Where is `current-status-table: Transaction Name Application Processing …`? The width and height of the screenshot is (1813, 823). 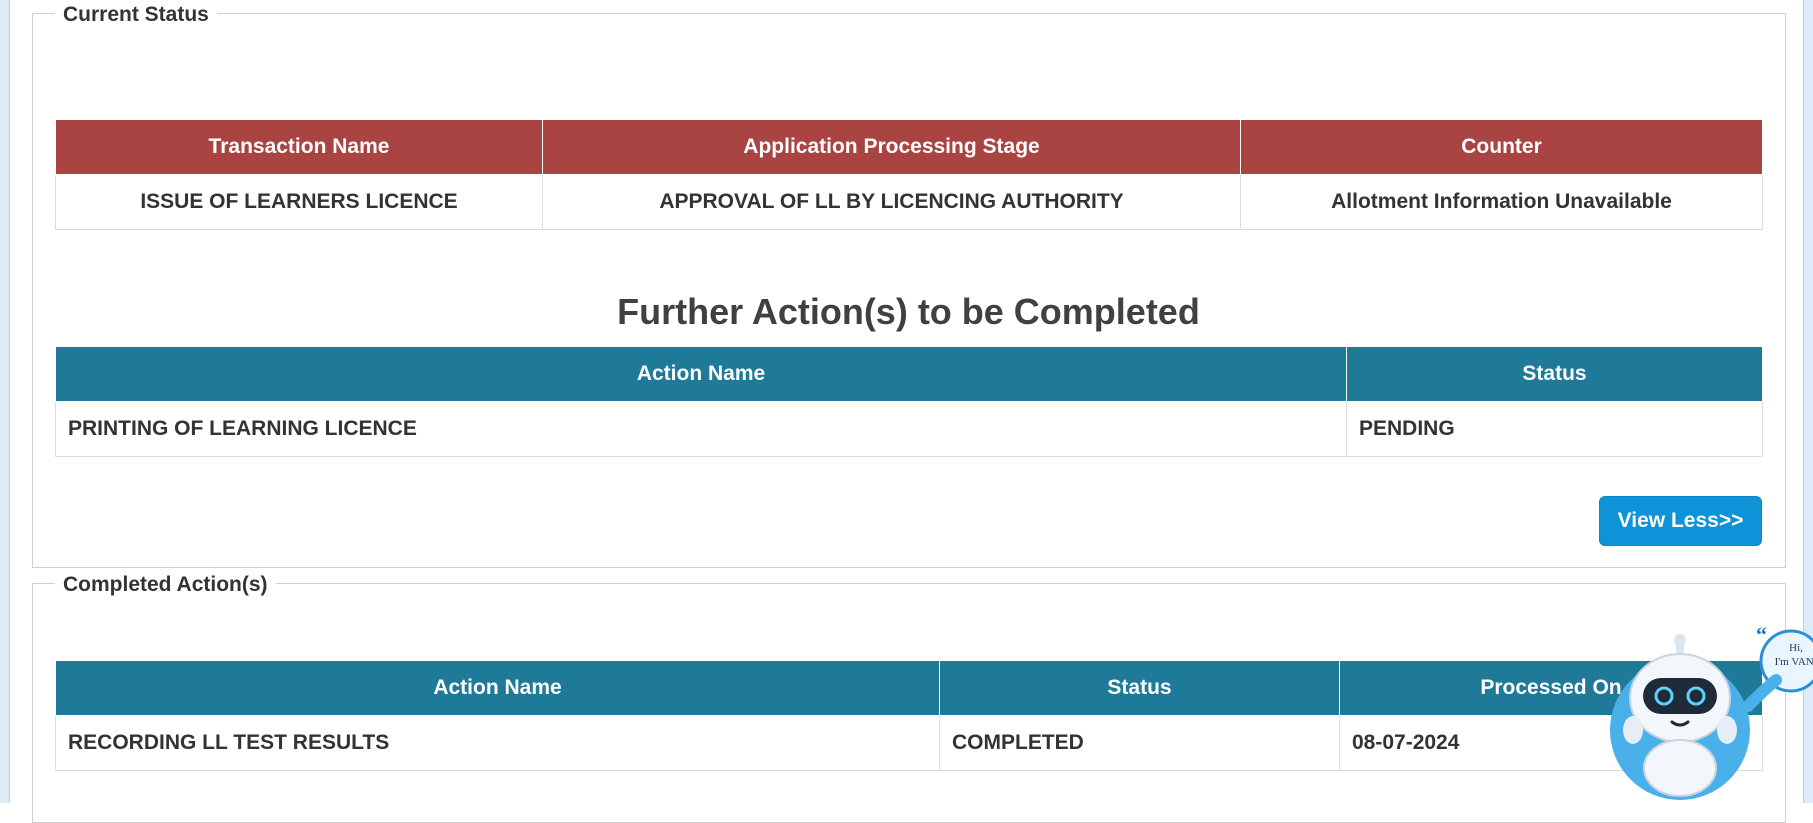 current-status-table: Transaction Name Application Processing … is located at coordinates (909, 174).